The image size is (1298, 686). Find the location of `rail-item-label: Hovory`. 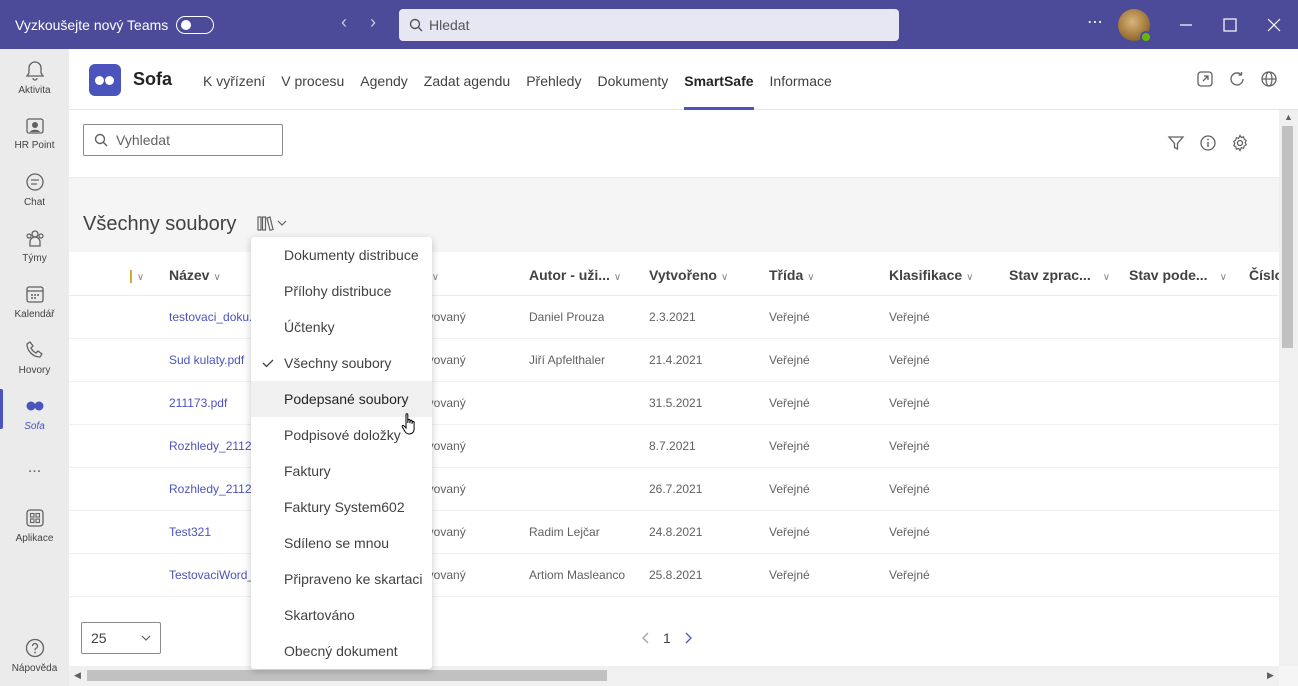

rail-item-label: Hovory is located at coordinates (34, 370).